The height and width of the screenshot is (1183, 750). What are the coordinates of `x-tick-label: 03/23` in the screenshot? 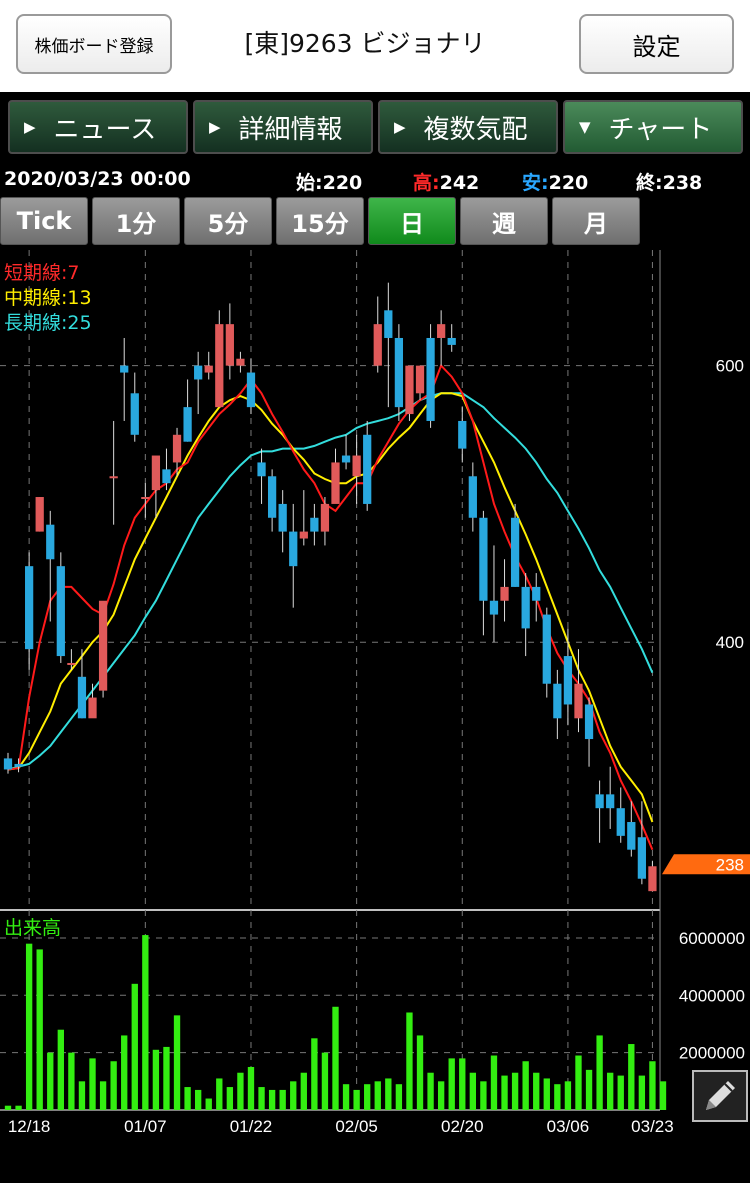 It's located at (652, 1126).